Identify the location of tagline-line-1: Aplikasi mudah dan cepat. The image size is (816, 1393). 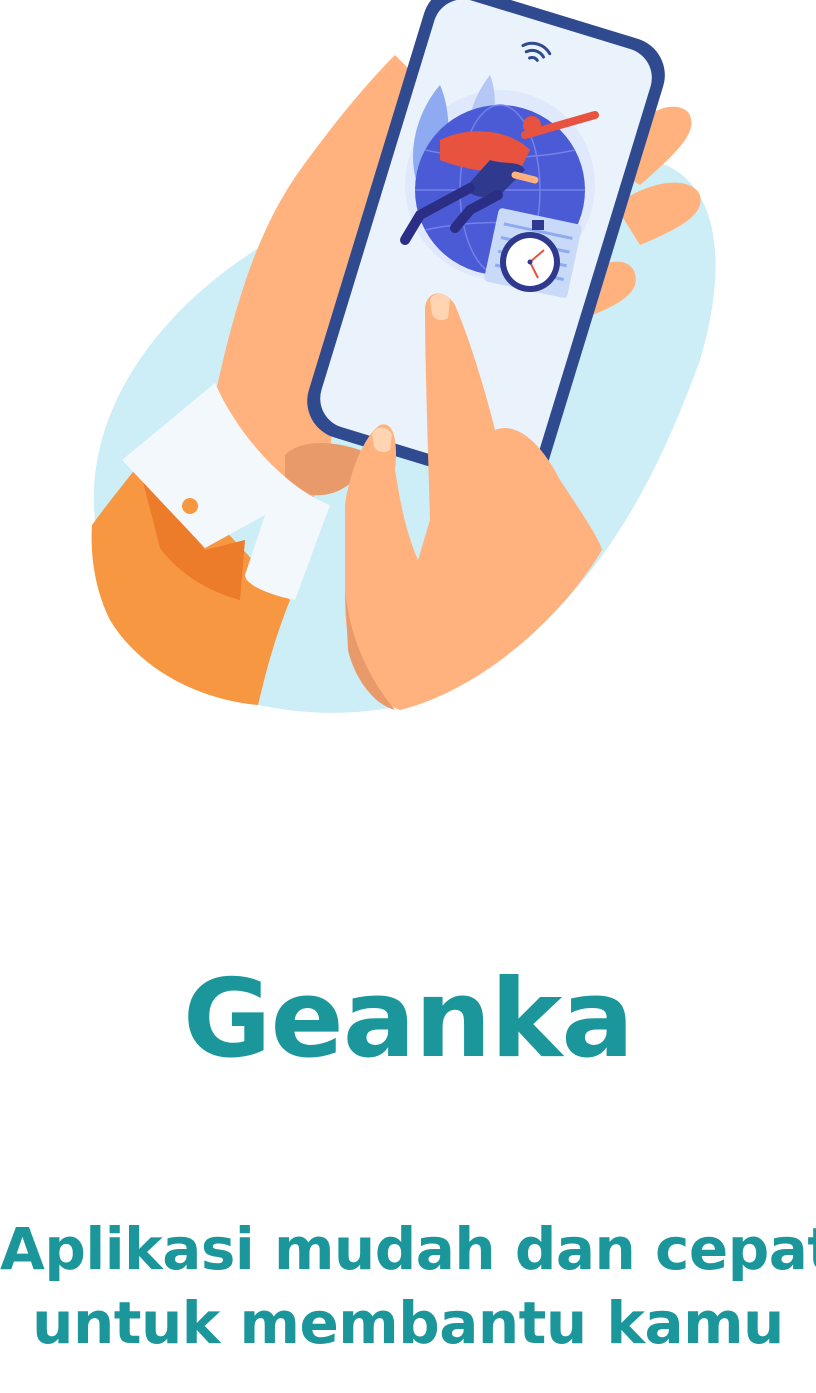
(408, 1249).